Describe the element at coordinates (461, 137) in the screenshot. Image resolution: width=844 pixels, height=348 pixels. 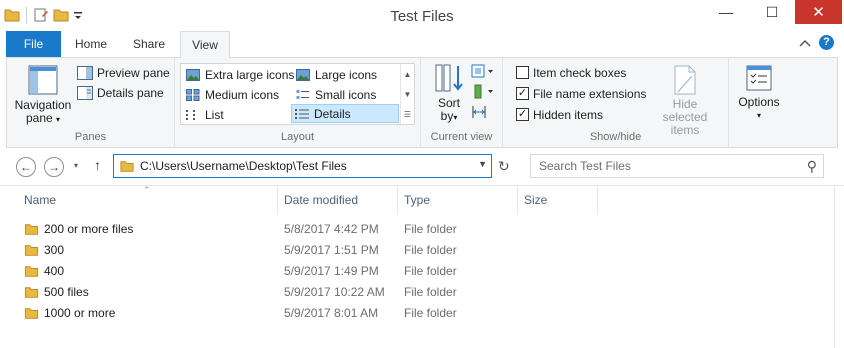
I see `current-view-group-label: Current view` at that location.